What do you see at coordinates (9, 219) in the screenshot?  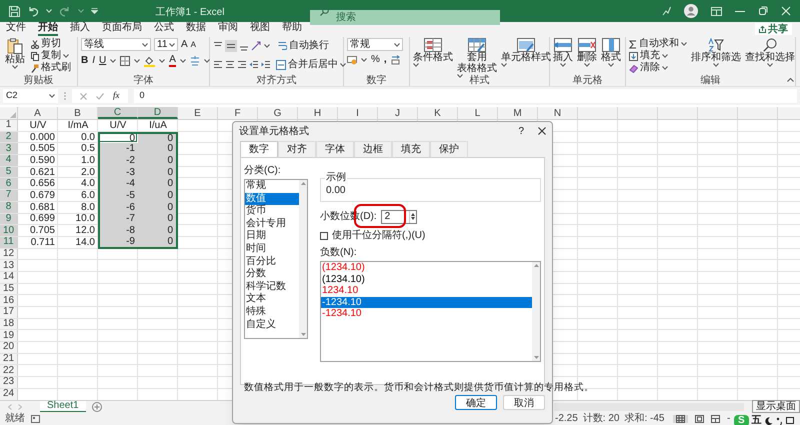 I see `row-header: 9` at bounding box center [9, 219].